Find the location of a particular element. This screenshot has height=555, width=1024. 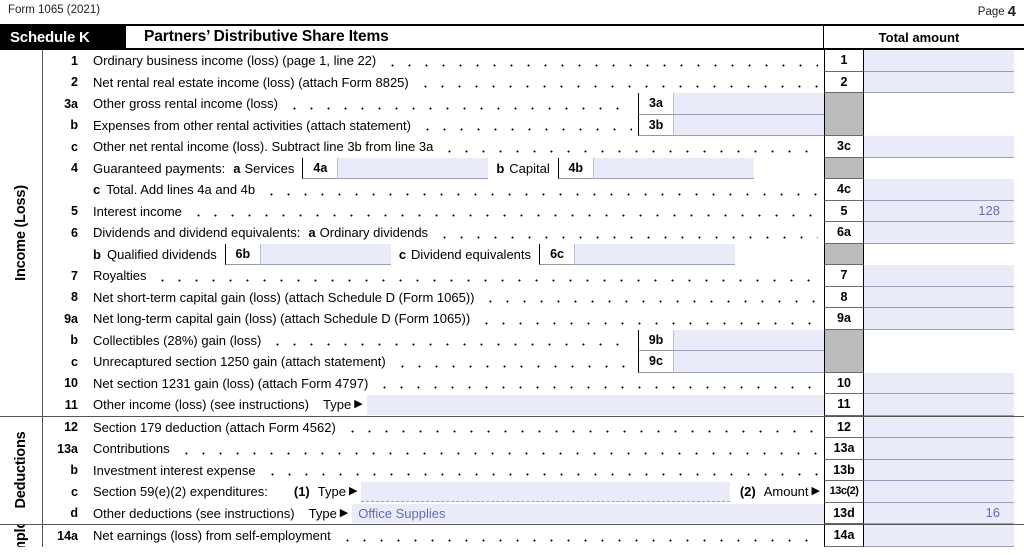

line-number: 4 is located at coordinates (74, 168).